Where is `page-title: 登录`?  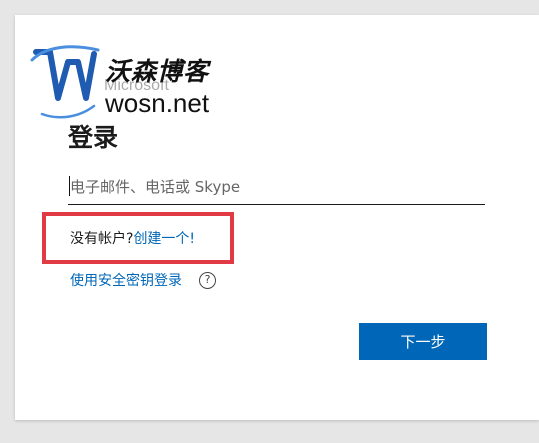
page-title: 登录 is located at coordinates (93, 137).